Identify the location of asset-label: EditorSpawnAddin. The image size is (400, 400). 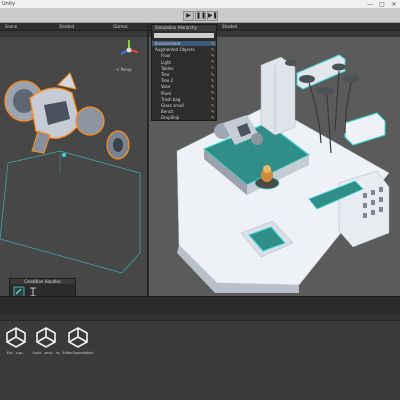
(78, 353).